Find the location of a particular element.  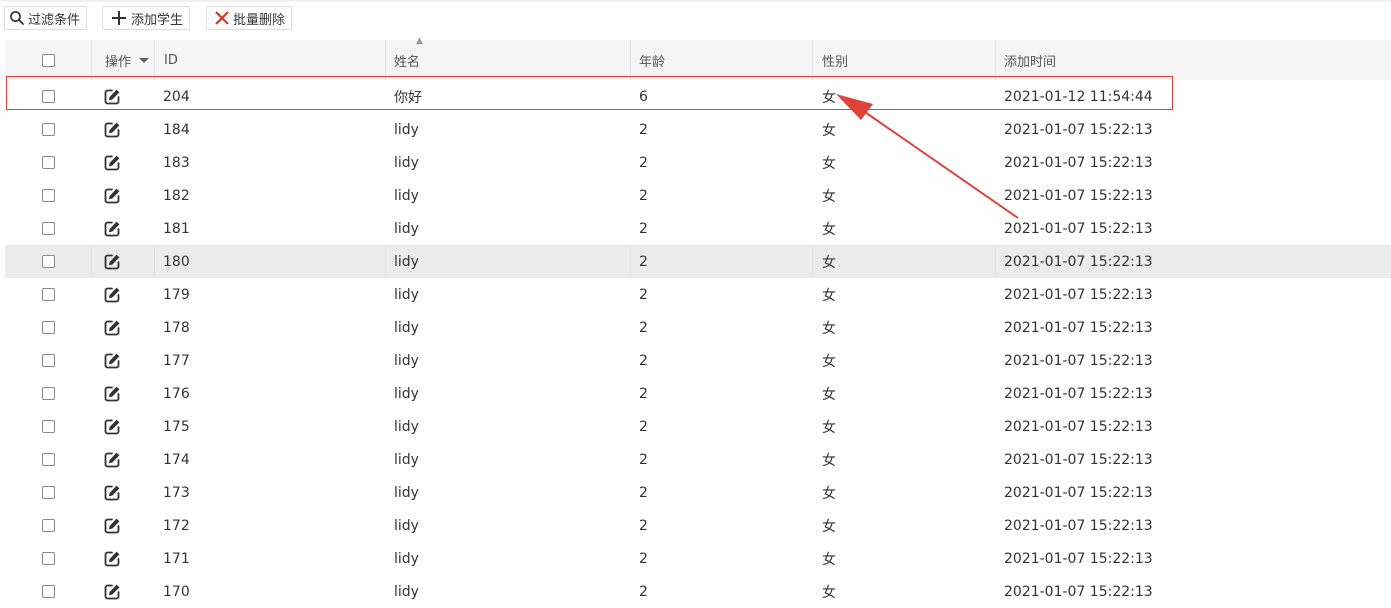

cell-added-time: 2021-01-12 11:54:44 is located at coordinates (1078, 96).